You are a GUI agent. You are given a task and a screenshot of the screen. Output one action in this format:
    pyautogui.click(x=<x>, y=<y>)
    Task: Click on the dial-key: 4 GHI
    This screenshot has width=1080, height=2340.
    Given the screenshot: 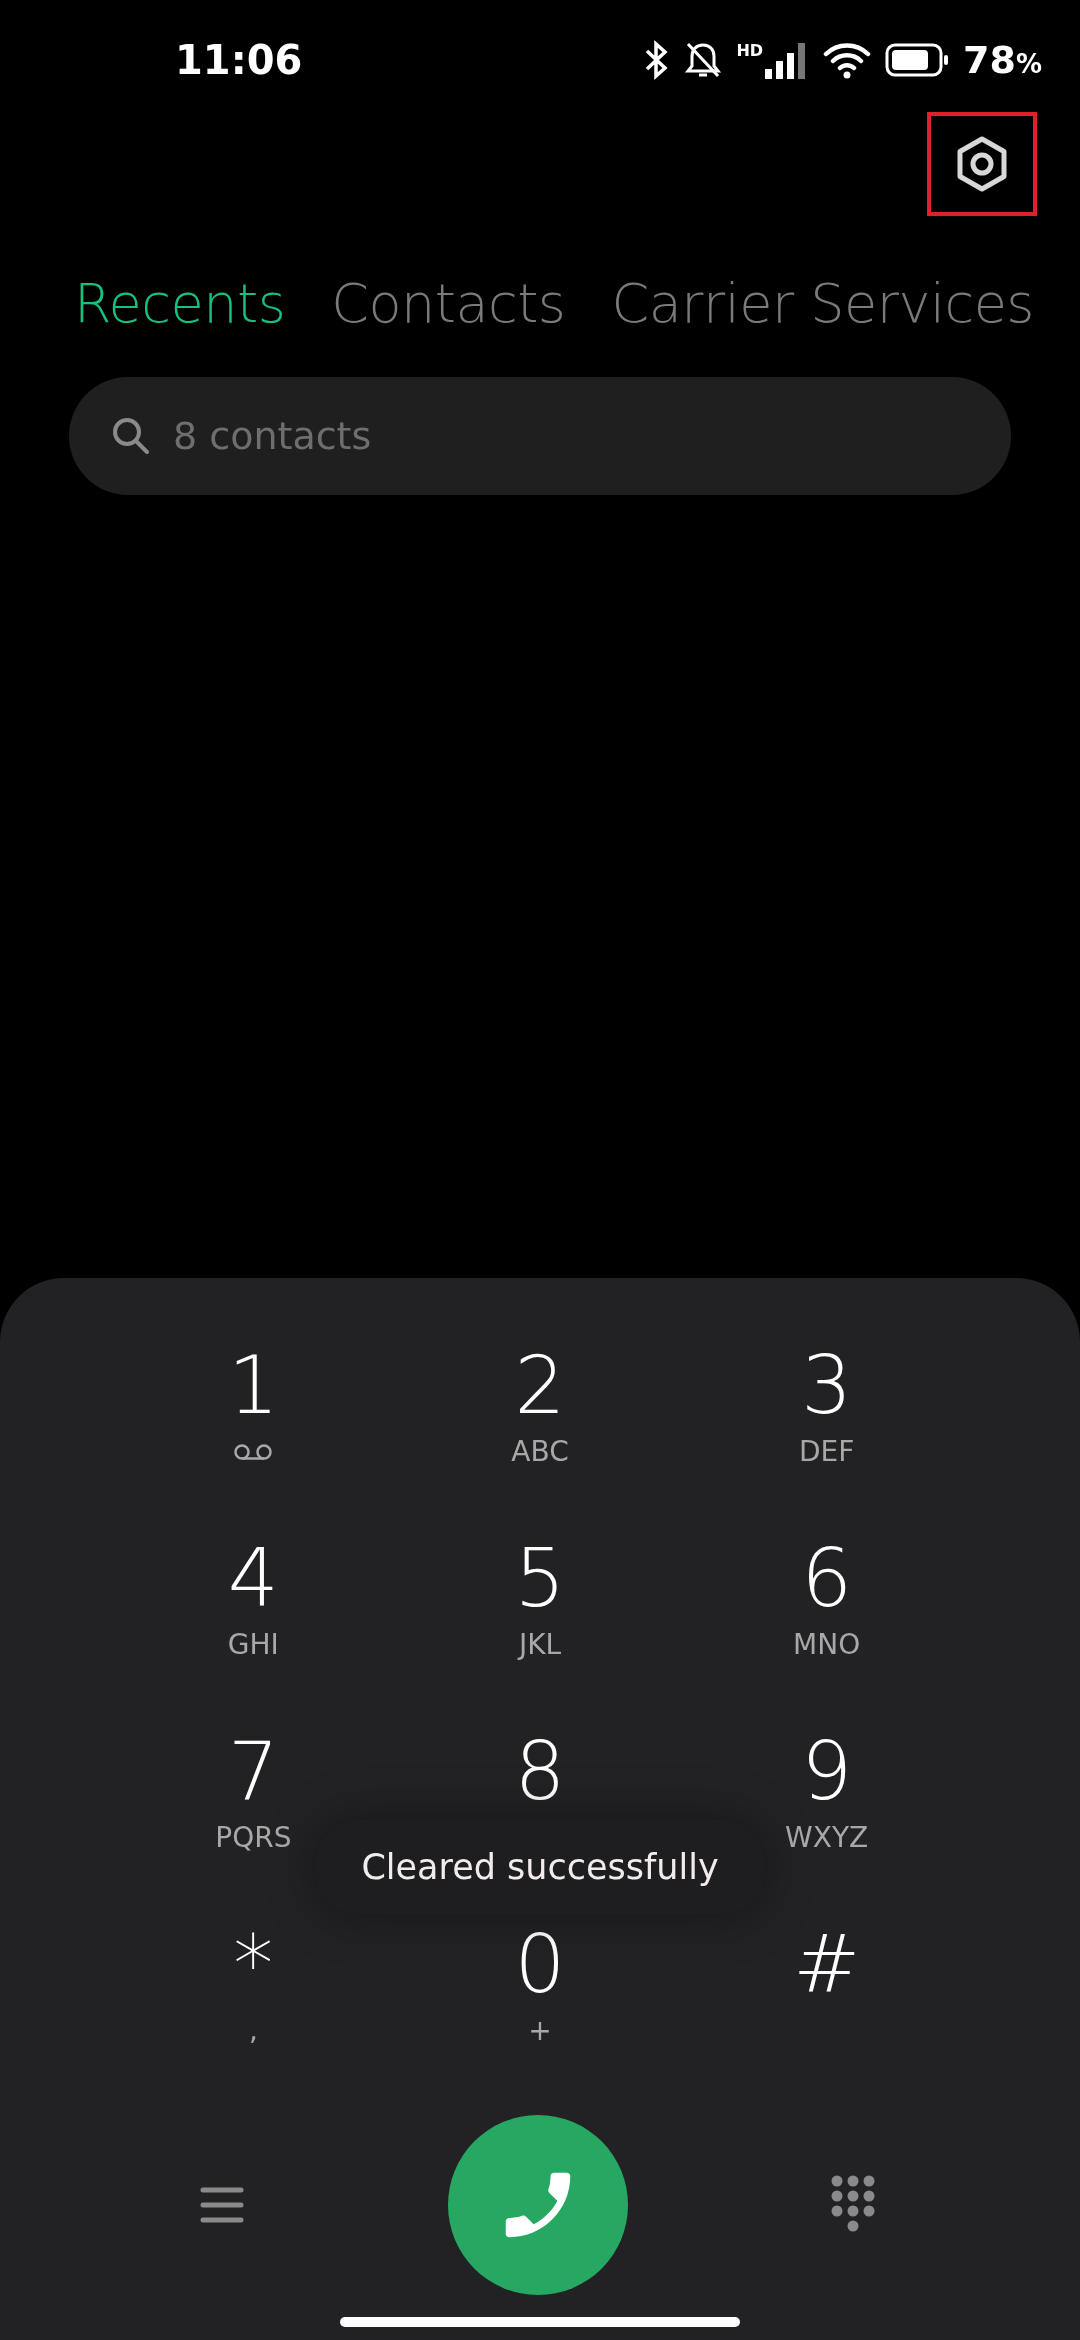 What is the action you would take?
    pyautogui.click(x=253, y=1597)
    